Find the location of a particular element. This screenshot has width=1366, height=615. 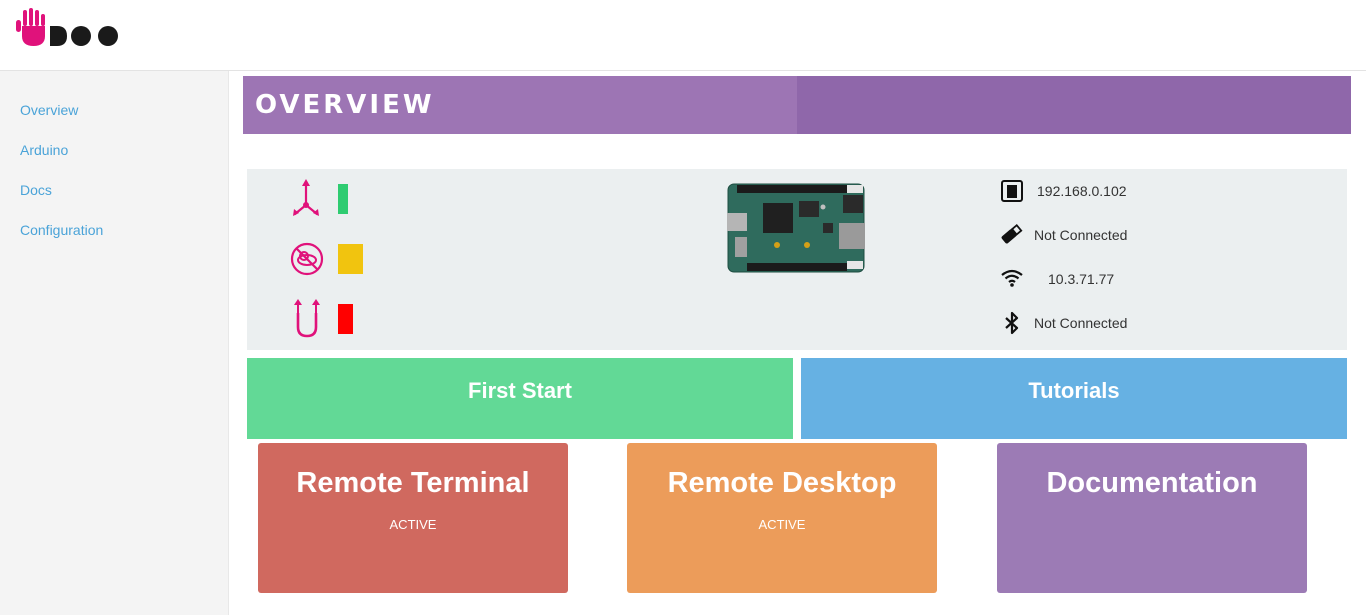

page-title: OVERVIEW is located at coordinates (345, 105).